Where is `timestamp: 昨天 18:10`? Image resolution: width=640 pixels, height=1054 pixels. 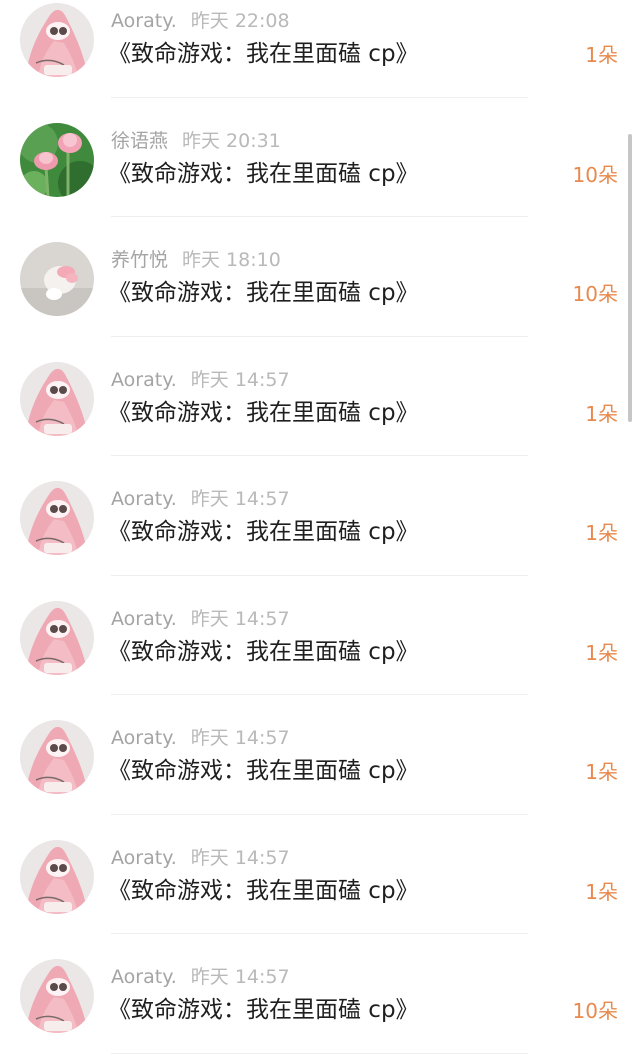
timestamp: 昨天 18:10 is located at coordinates (231, 260).